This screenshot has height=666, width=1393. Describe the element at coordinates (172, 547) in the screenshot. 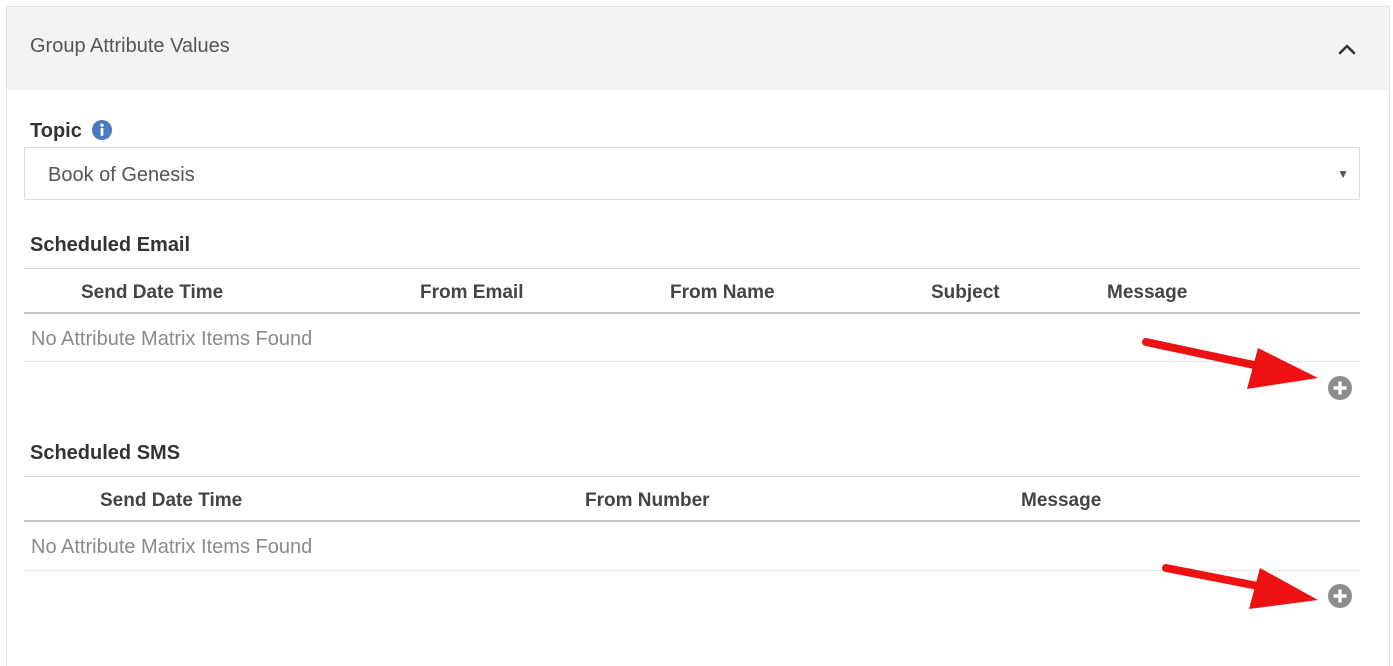

I see `sms-empty-message: No Attribute Matrix Items Found` at that location.